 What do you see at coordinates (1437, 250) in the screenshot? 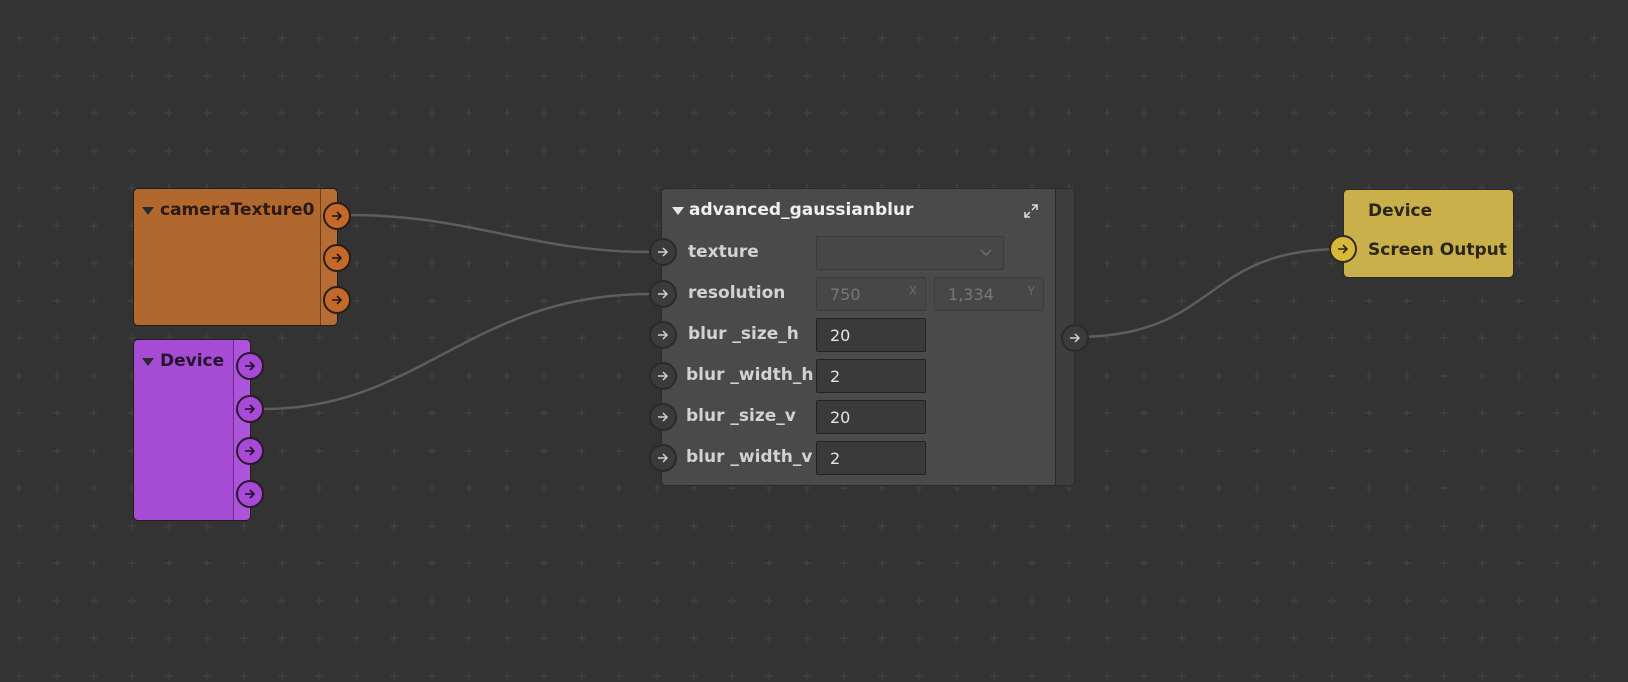
I see `screen-output-label: Screen Output` at bounding box center [1437, 250].